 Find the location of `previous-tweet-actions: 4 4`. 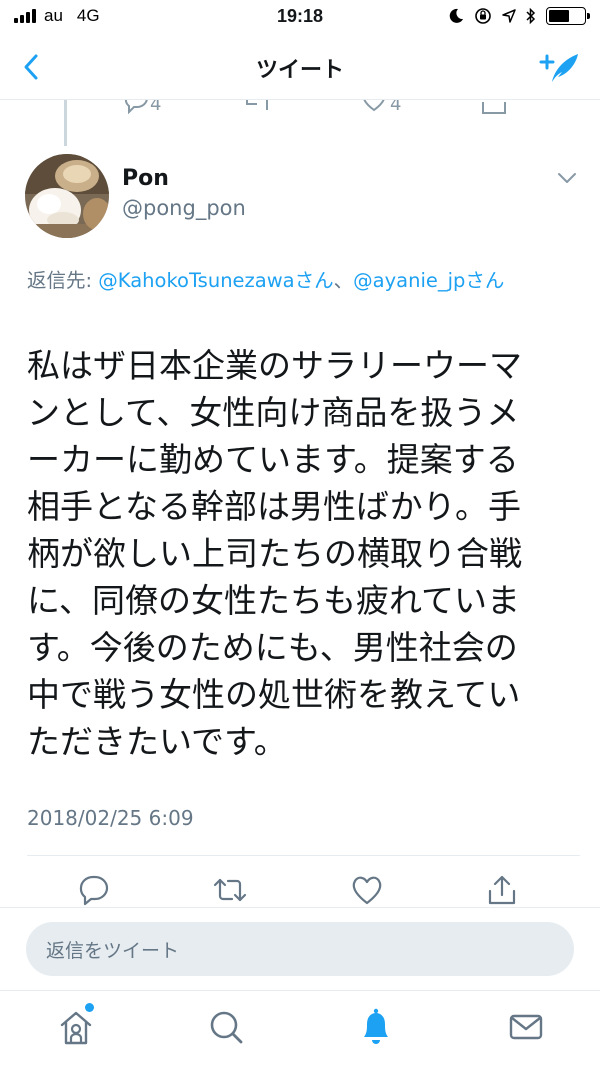

previous-tweet-actions: 4 4 is located at coordinates (300, 109).